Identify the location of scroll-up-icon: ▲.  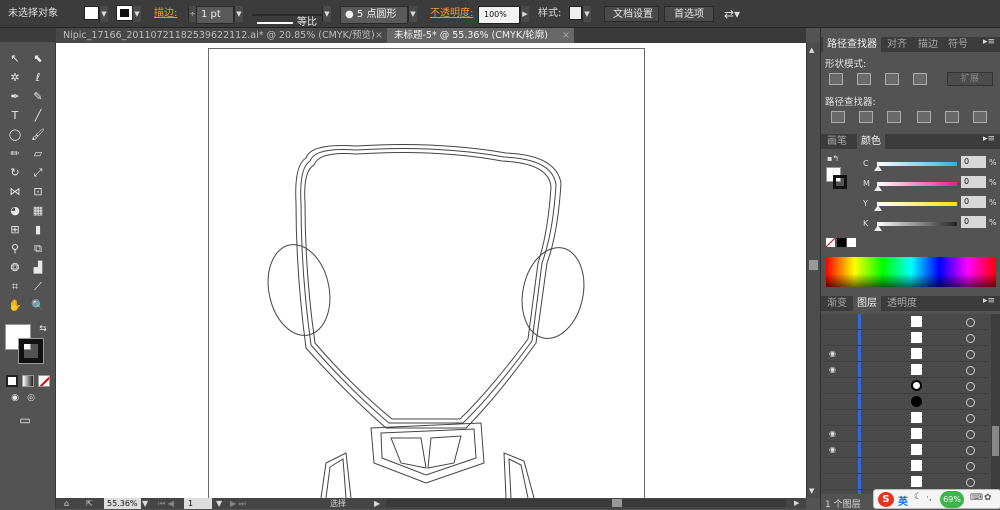
(811, 50).